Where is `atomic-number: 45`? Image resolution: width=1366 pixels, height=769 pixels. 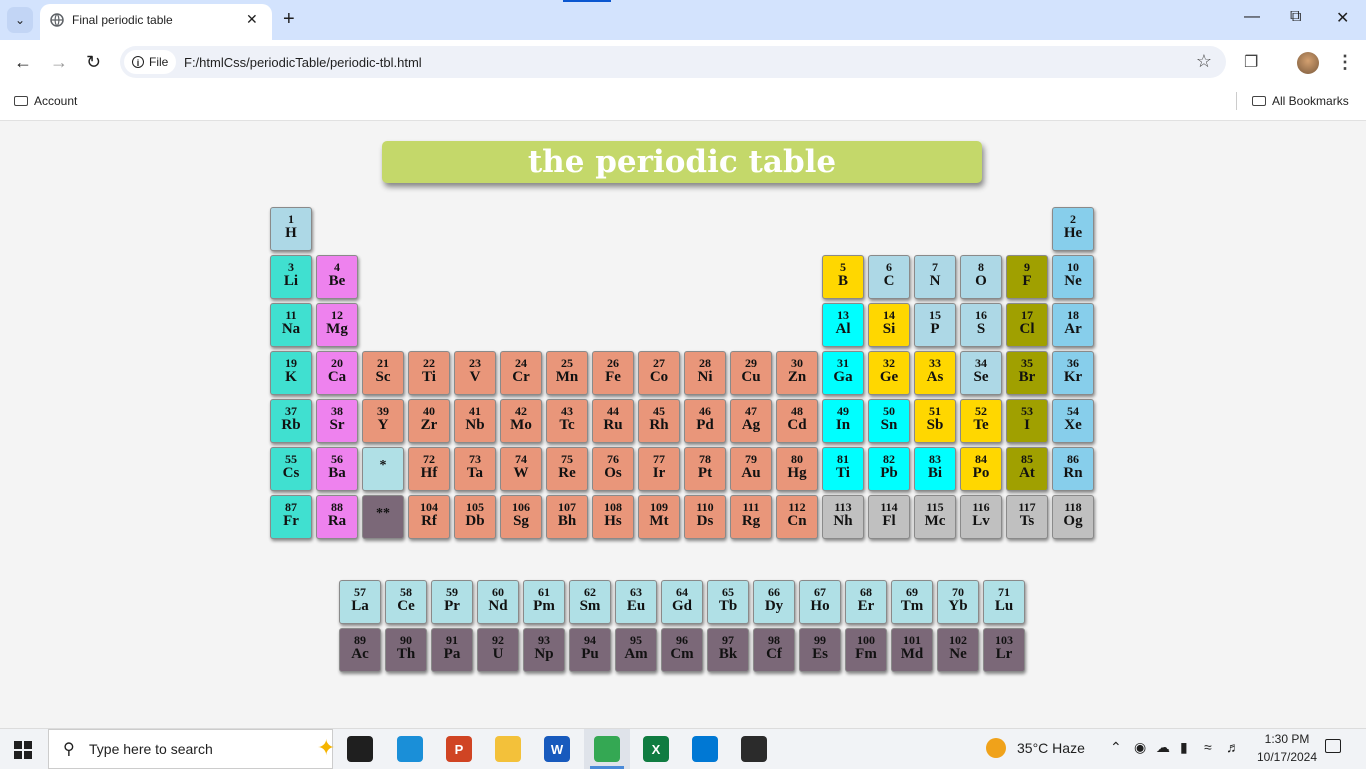
atomic-number: 45 is located at coordinates (659, 411).